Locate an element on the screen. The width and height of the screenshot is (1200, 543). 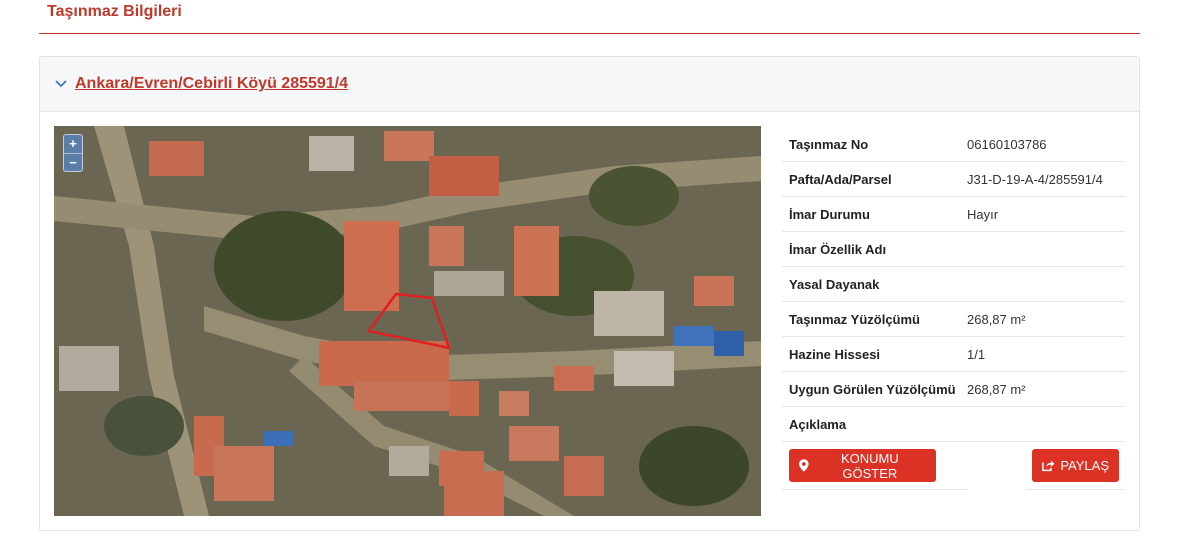
share-button: PAYLAŞ is located at coordinates (1075, 465).